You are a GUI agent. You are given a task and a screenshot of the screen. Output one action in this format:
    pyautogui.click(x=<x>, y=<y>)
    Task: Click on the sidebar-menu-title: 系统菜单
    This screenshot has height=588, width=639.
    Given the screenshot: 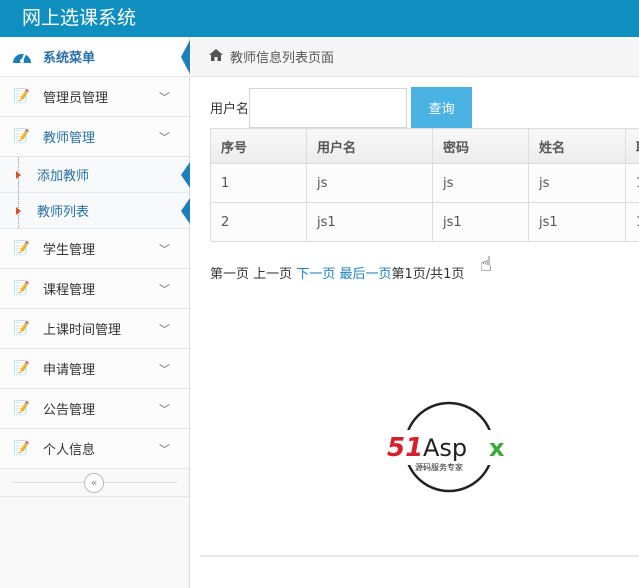 What is the action you would take?
    pyautogui.click(x=95, y=57)
    